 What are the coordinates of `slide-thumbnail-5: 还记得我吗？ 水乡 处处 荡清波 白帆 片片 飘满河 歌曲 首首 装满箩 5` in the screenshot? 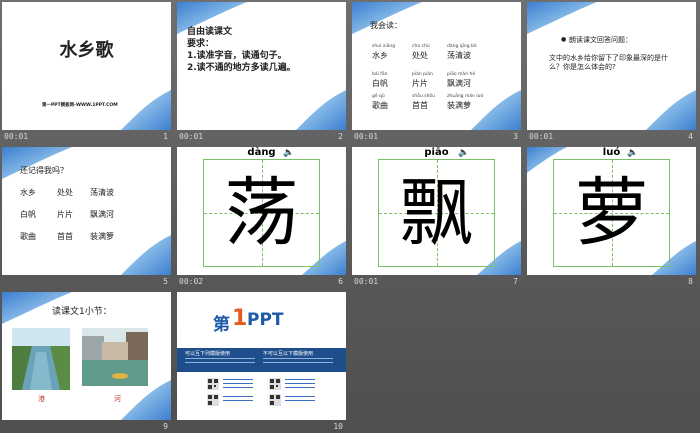 It's located at (86, 217).